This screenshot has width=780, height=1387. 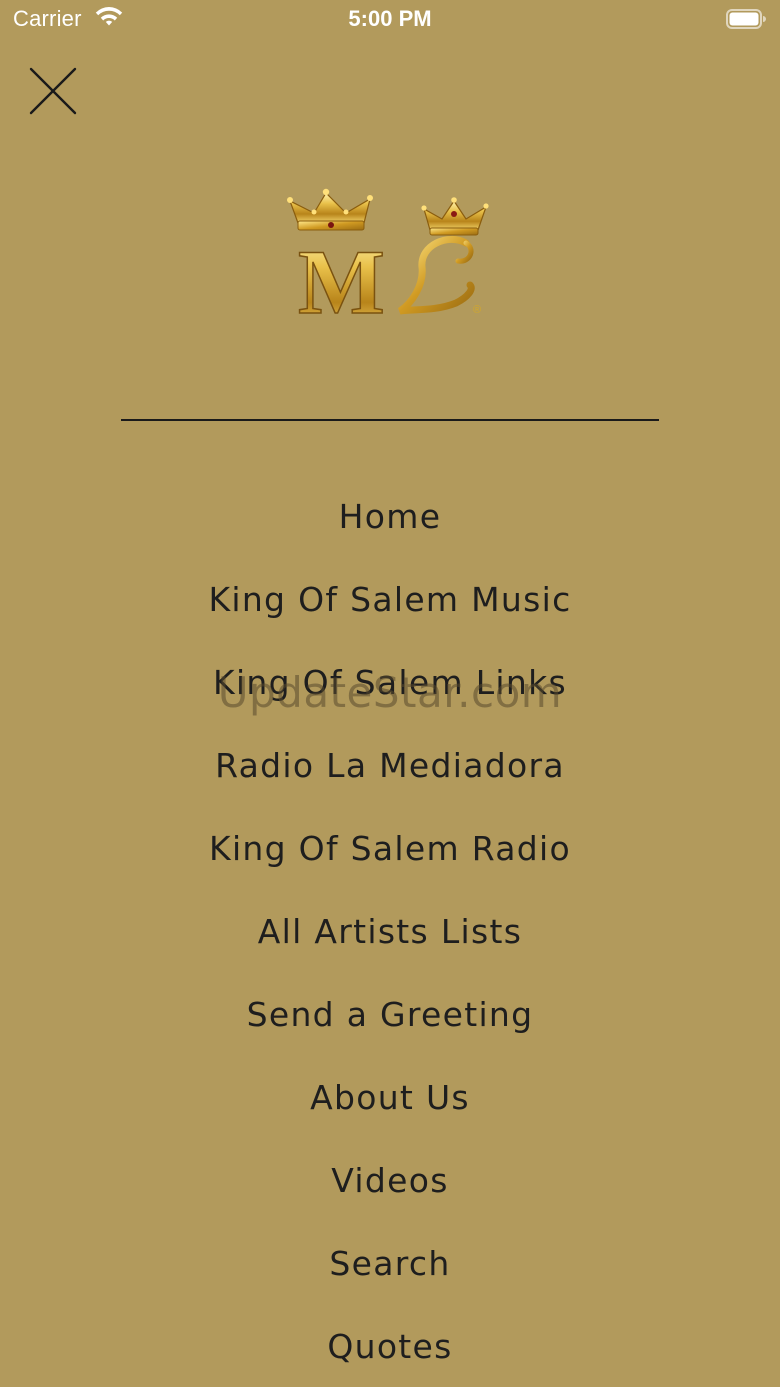 I want to click on close-icon, so click(x=53, y=91).